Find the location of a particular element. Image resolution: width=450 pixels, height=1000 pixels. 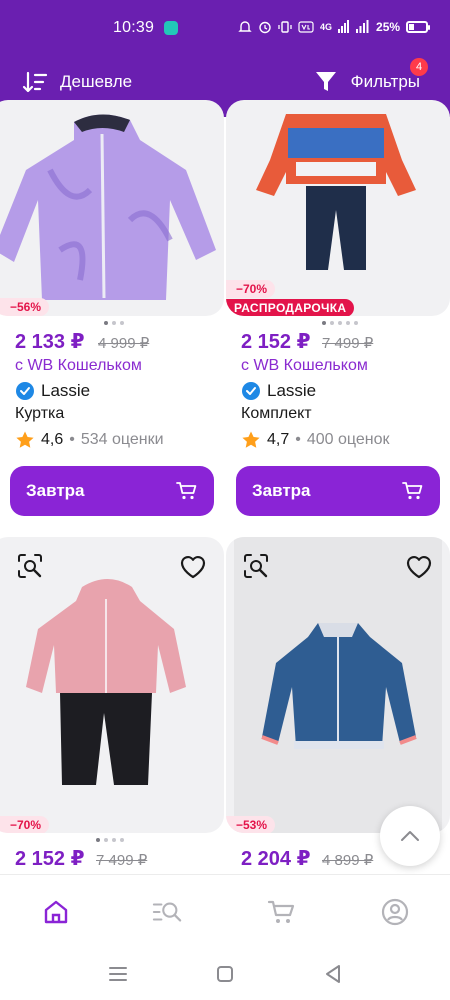

catalog-search-icon is located at coordinates (167, 912).